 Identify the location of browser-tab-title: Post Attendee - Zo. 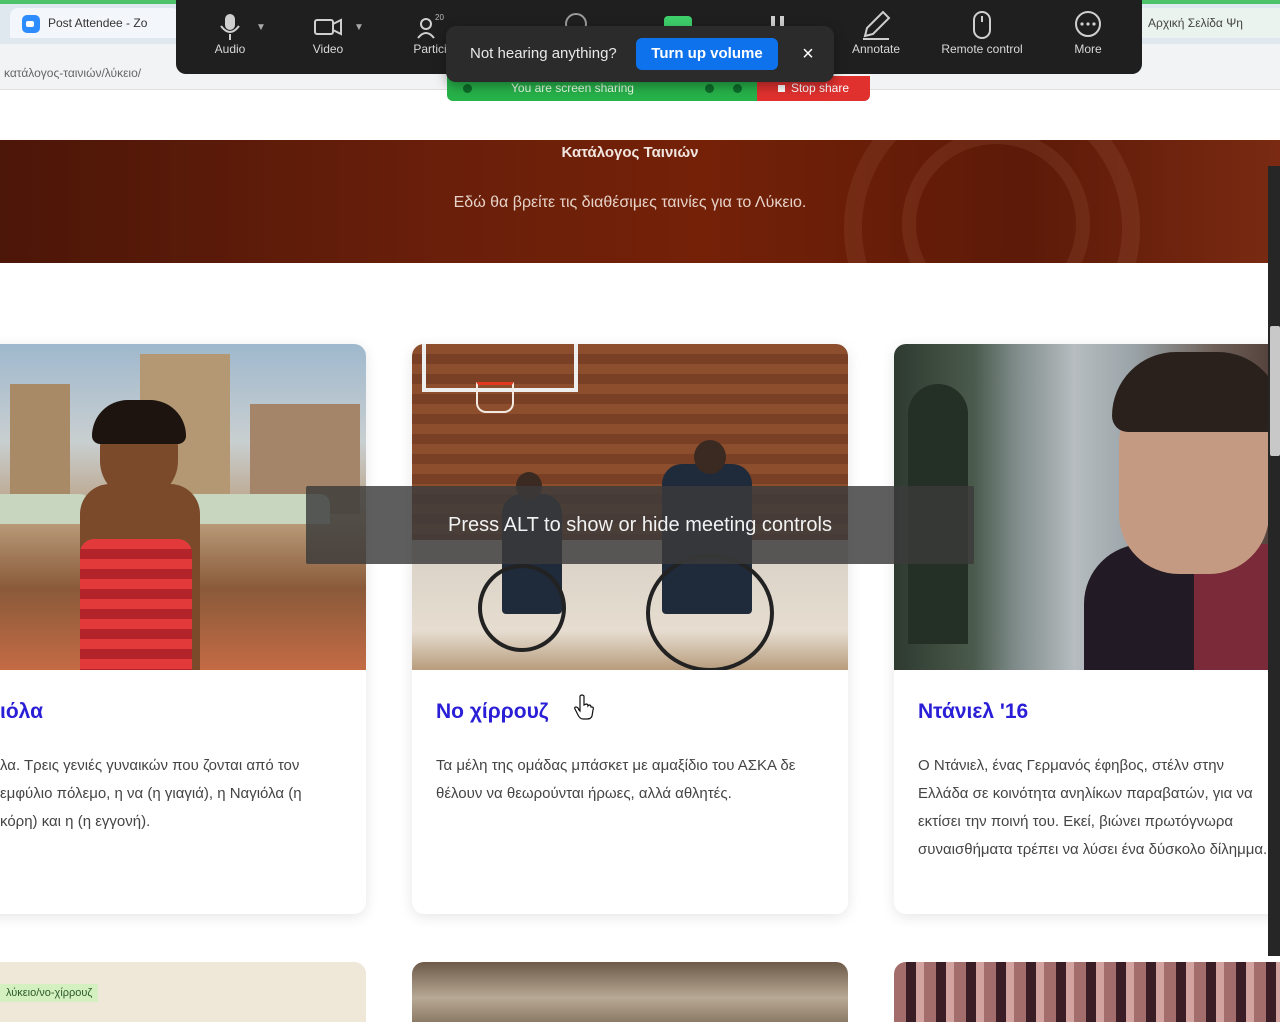
(98, 23).